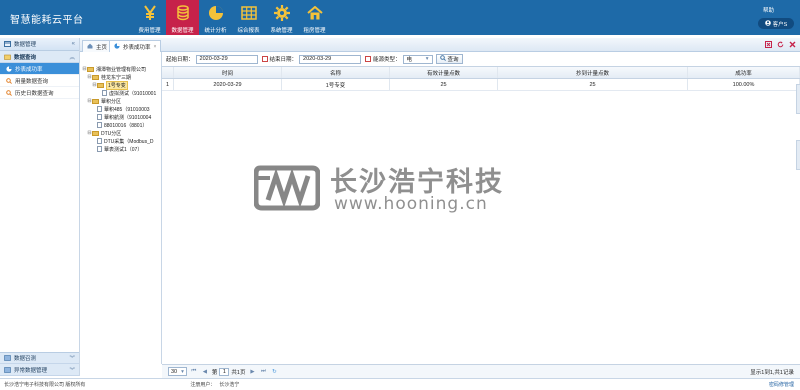 The image size is (800, 390). I want to click on tree-node: ⊟ DTU分区, so click(120, 133).